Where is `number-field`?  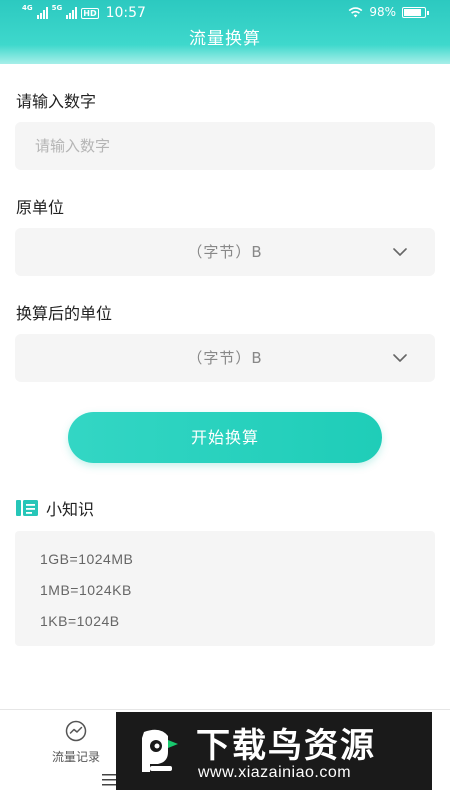 number-field is located at coordinates (225, 146).